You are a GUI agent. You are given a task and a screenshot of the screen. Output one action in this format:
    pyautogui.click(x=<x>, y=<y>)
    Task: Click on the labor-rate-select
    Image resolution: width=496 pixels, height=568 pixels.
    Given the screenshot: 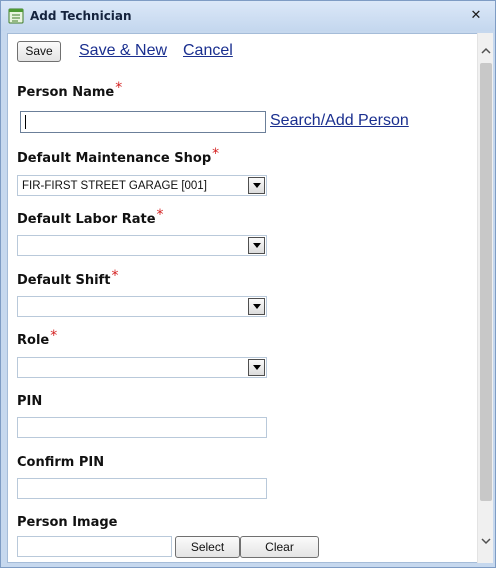 What is the action you would take?
    pyautogui.click(x=142, y=245)
    